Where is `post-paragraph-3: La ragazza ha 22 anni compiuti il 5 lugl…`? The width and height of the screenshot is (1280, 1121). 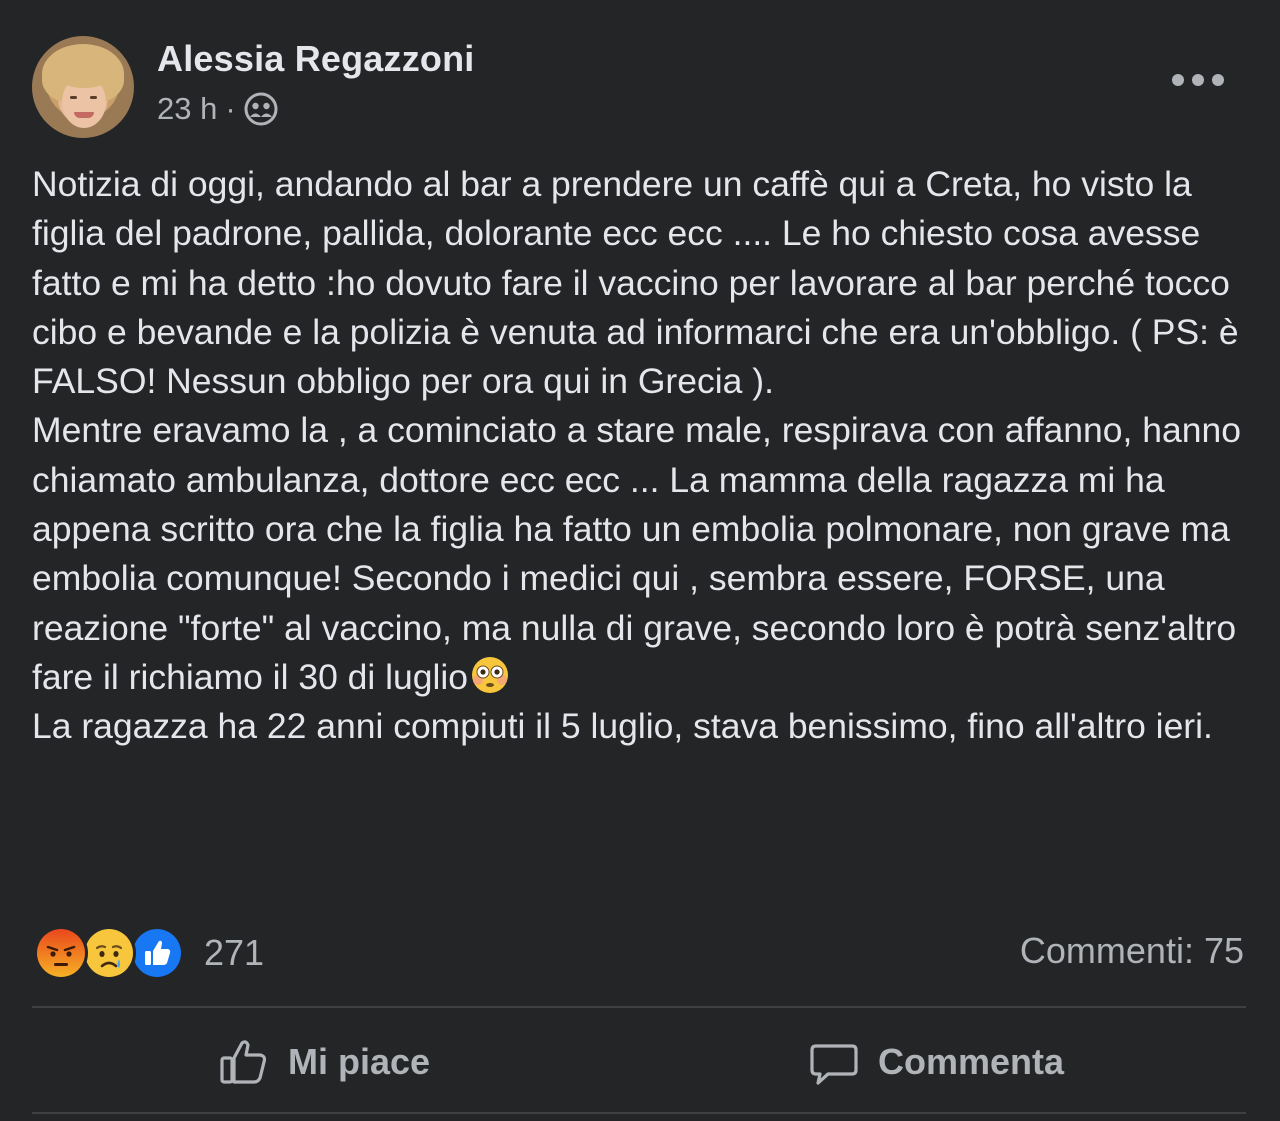 post-paragraph-3: La ragazza ha 22 anni compiuti il 5 lugl… is located at coordinates (622, 726).